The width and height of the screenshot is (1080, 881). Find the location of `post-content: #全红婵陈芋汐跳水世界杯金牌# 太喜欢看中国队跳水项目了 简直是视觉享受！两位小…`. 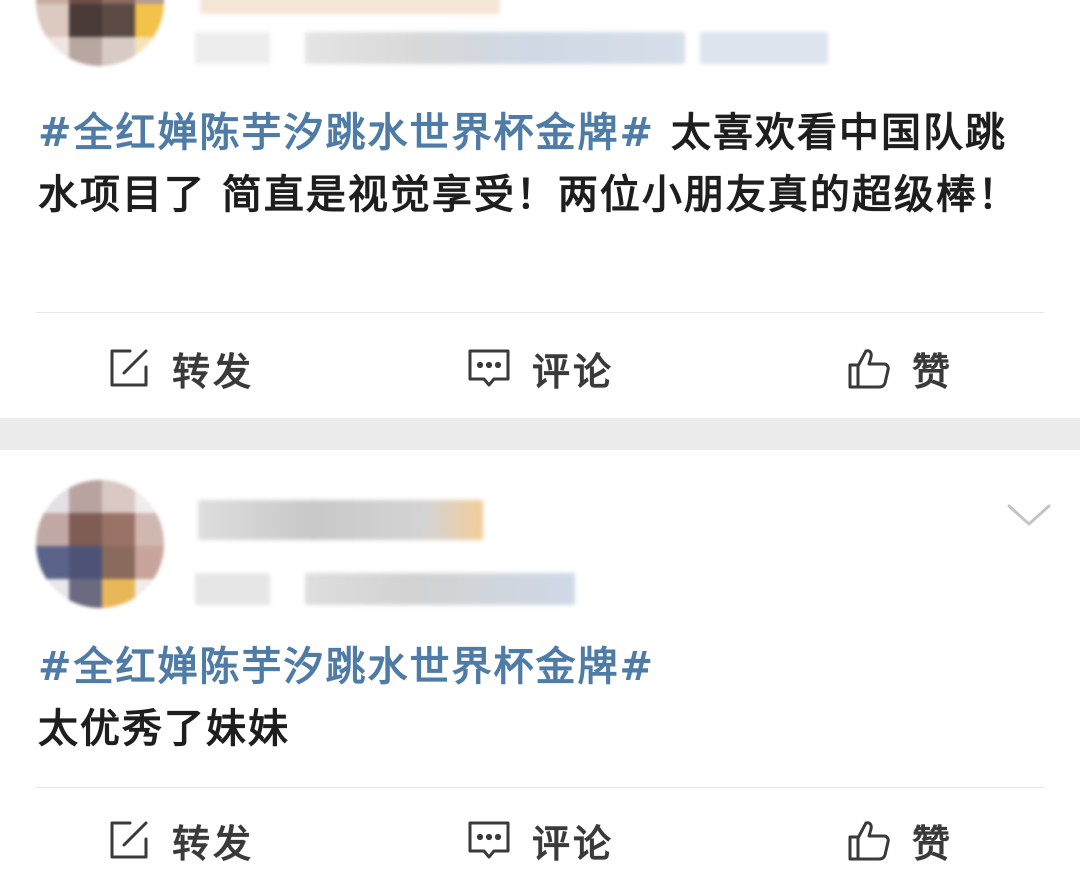

post-content: #全红婵陈芋汐跳水世界杯金牌# 太喜欢看中国队跳水项目了 简直是视觉享受！两位小… is located at coordinates (543, 164).